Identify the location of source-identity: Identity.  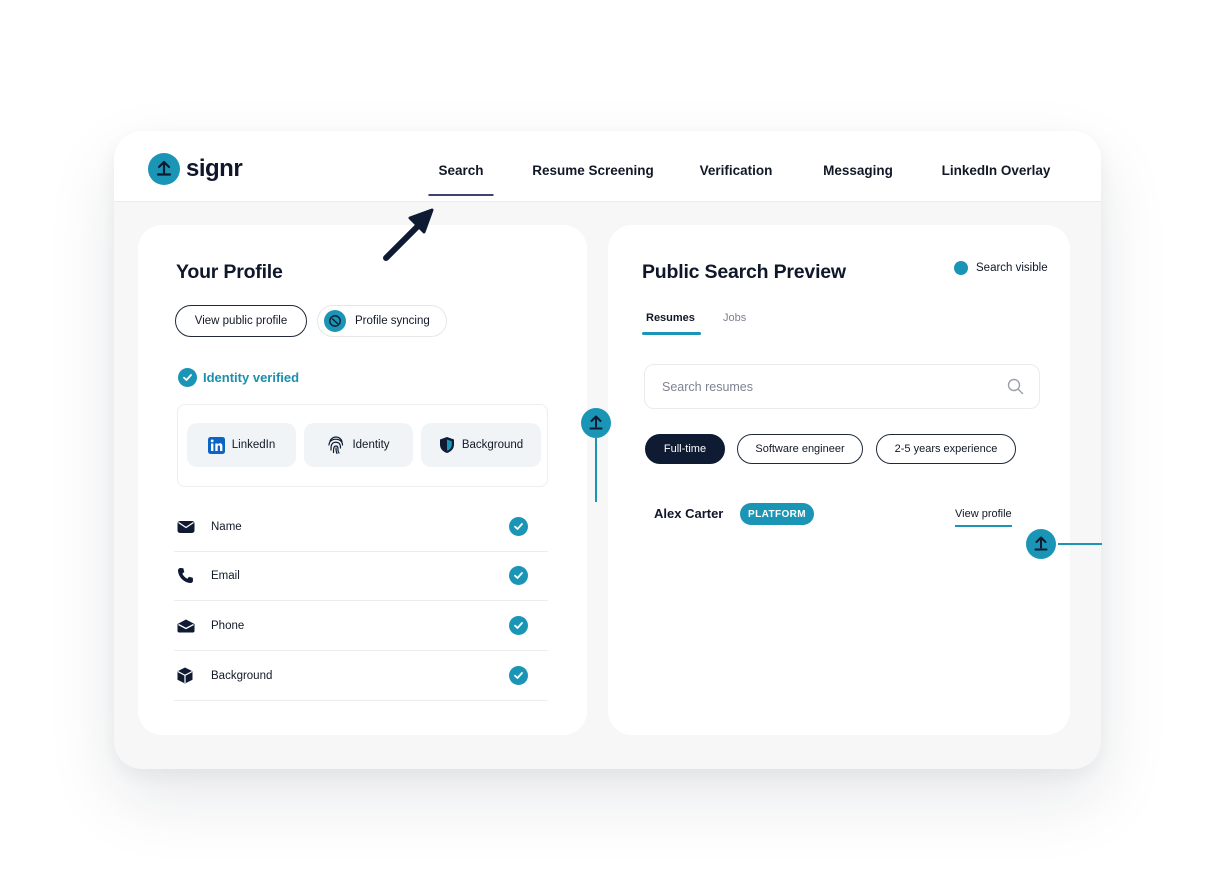
(358, 445).